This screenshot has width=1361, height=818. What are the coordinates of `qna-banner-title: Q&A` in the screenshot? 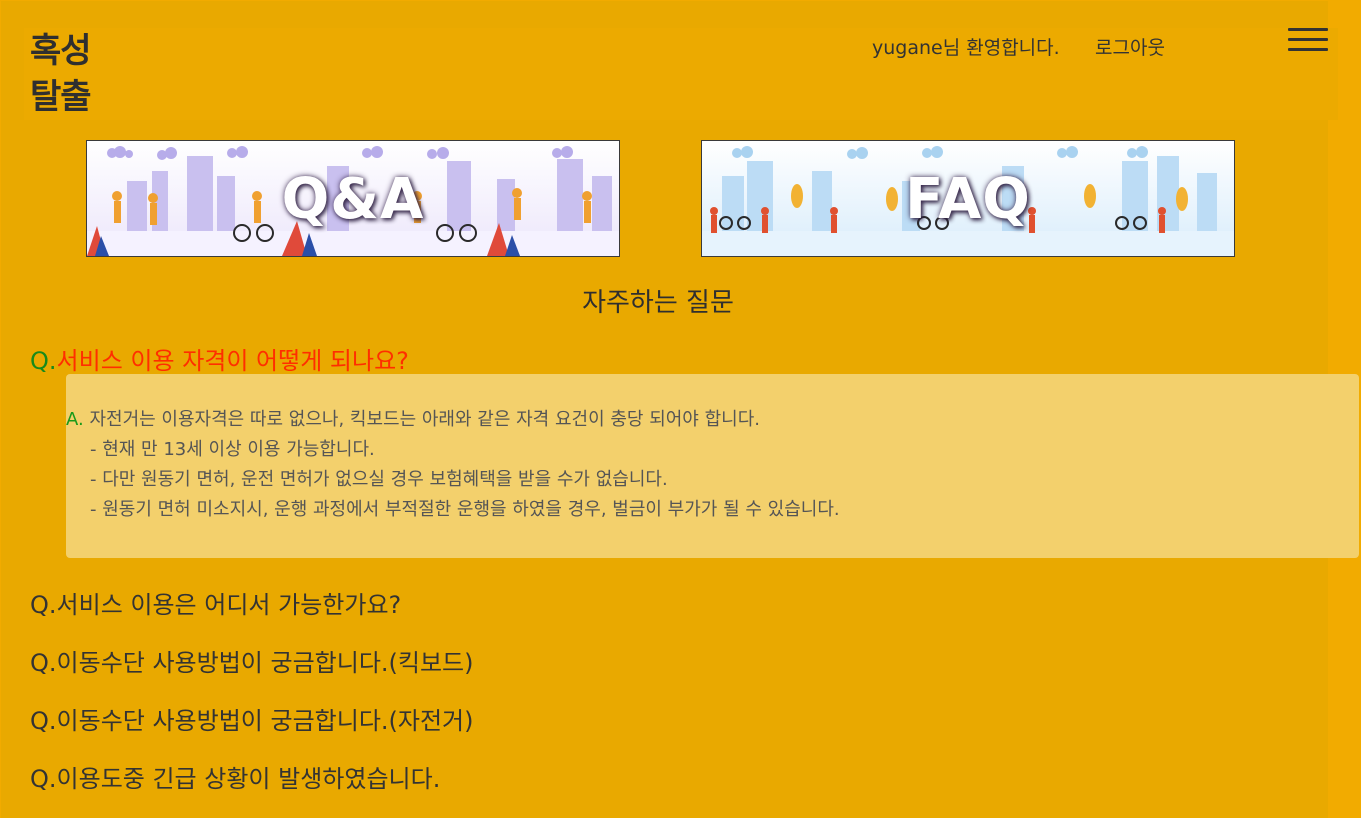 It's located at (353, 199).